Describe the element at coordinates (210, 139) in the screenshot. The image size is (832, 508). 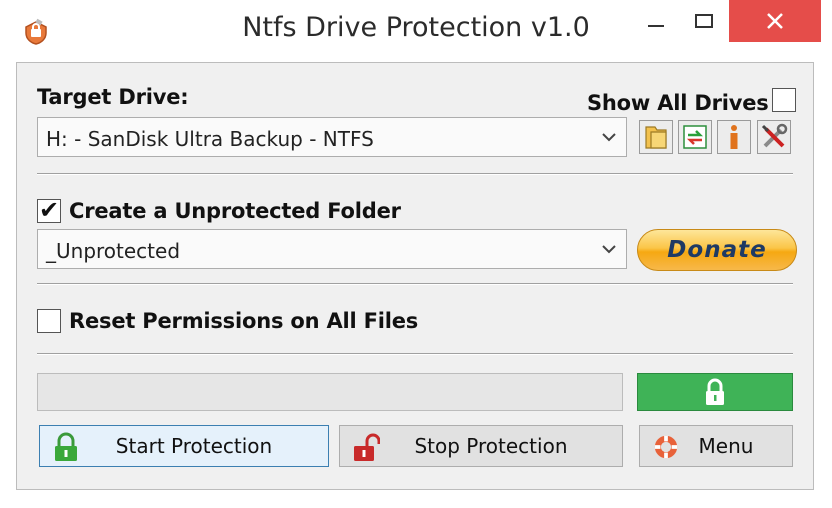
I see `target-drive-value: H: - SanDisk Ultra Backup - NTFS` at that location.